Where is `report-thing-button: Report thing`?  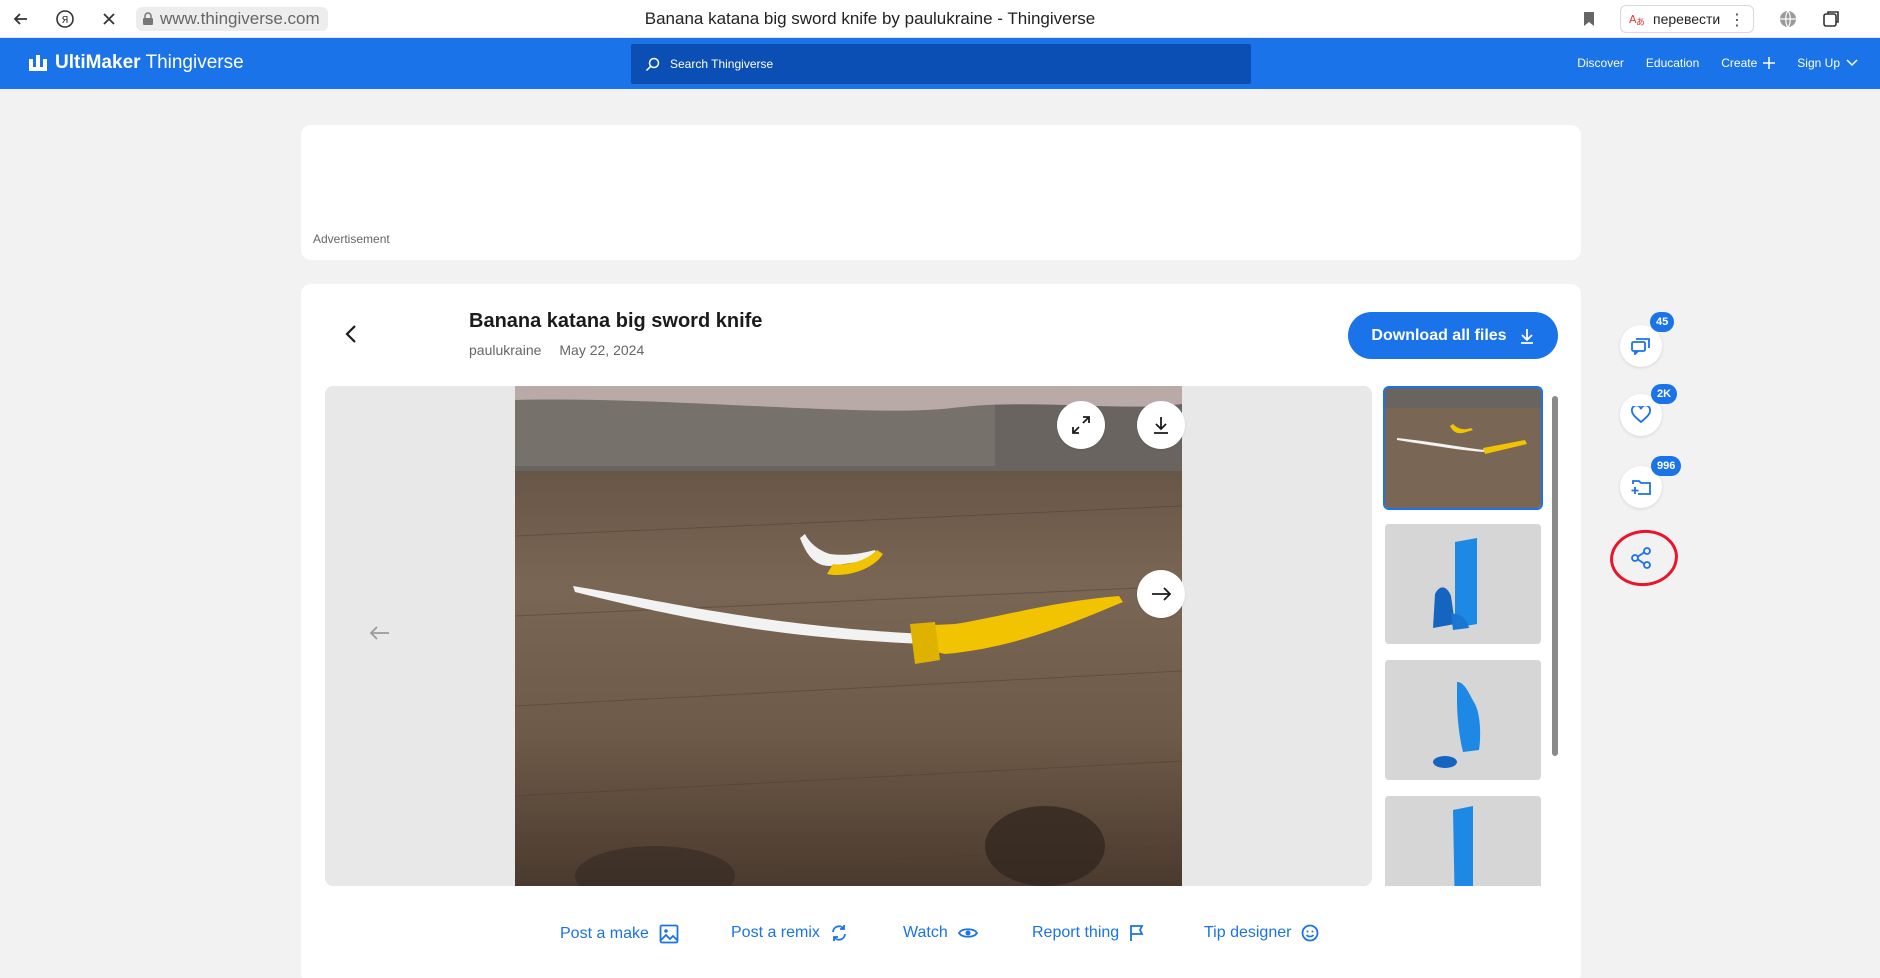 report-thing-button: Report thing is located at coordinates (1088, 933).